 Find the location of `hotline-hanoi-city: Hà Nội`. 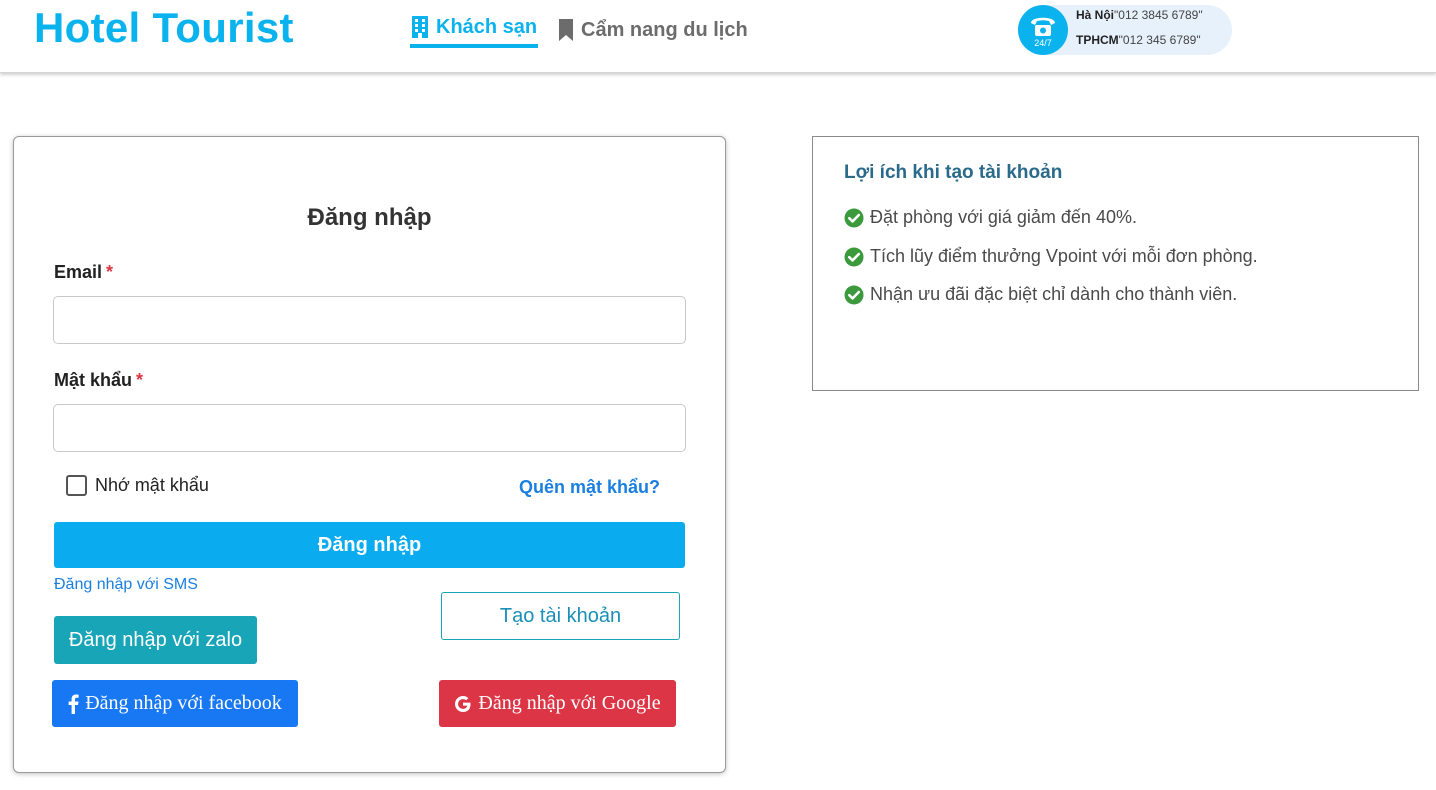

hotline-hanoi-city: Hà Nội is located at coordinates (1095, 15).